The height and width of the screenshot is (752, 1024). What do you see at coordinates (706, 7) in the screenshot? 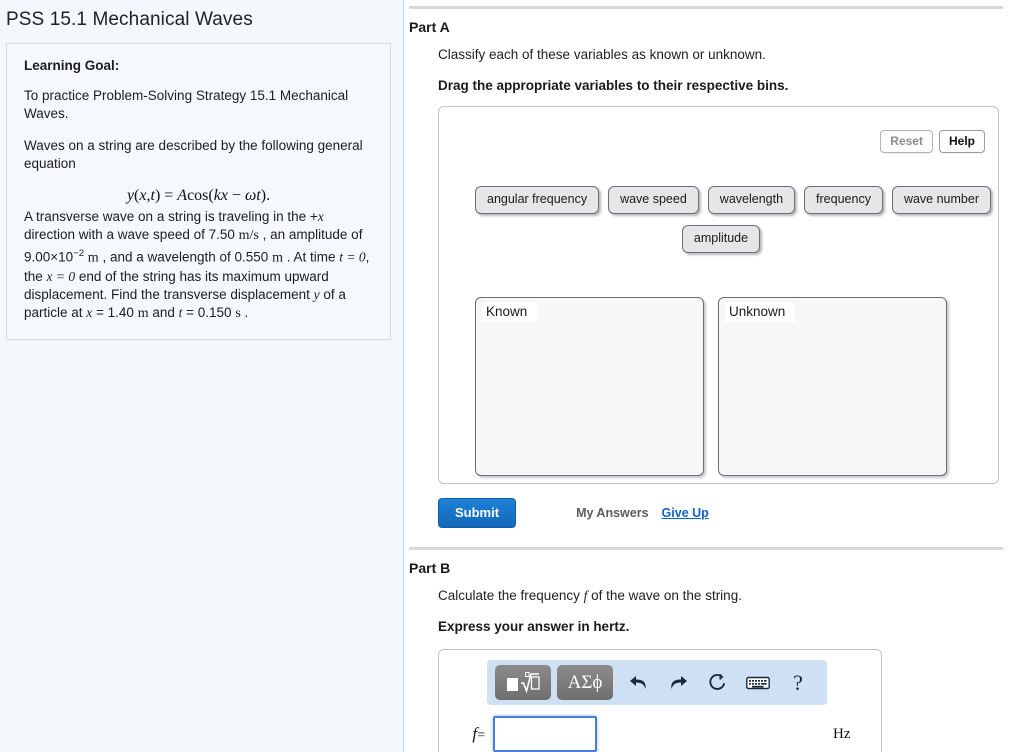
I see `part-a-divider` at bounding box center [706, 7].